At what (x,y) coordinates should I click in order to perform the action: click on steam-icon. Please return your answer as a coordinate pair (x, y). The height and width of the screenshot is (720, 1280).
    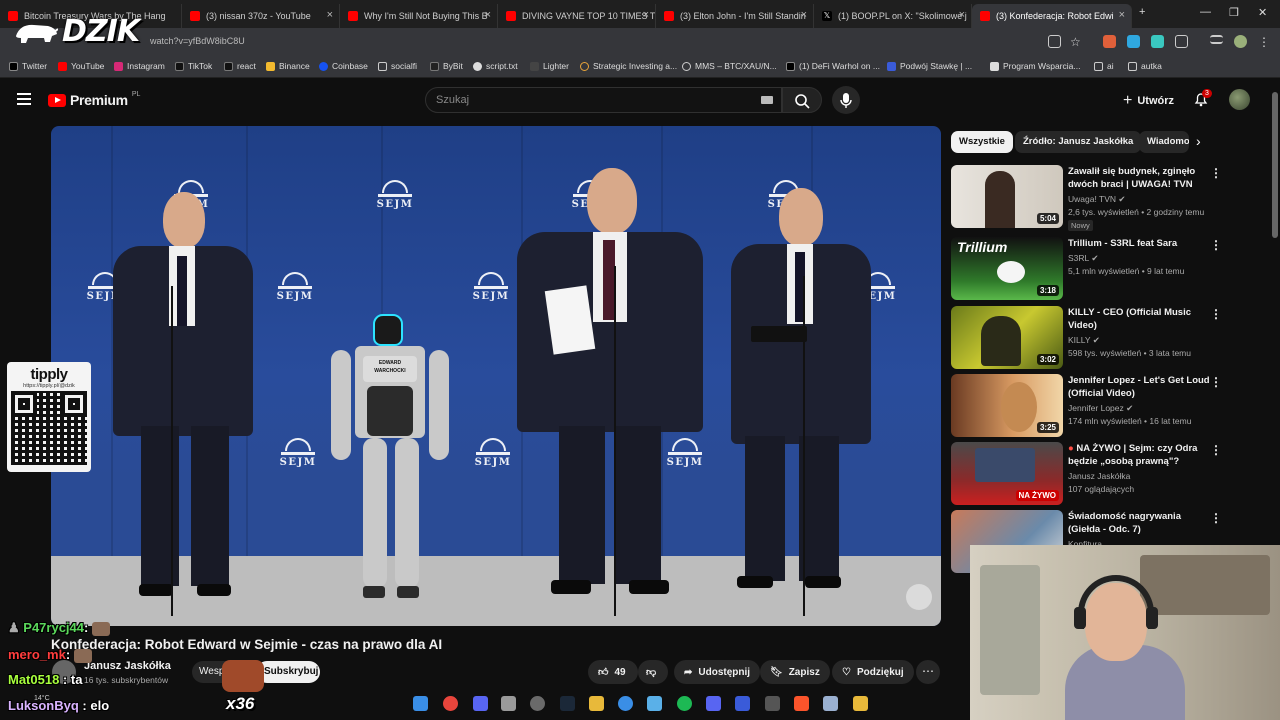
    Looking at the image, I should click on (567, 703).